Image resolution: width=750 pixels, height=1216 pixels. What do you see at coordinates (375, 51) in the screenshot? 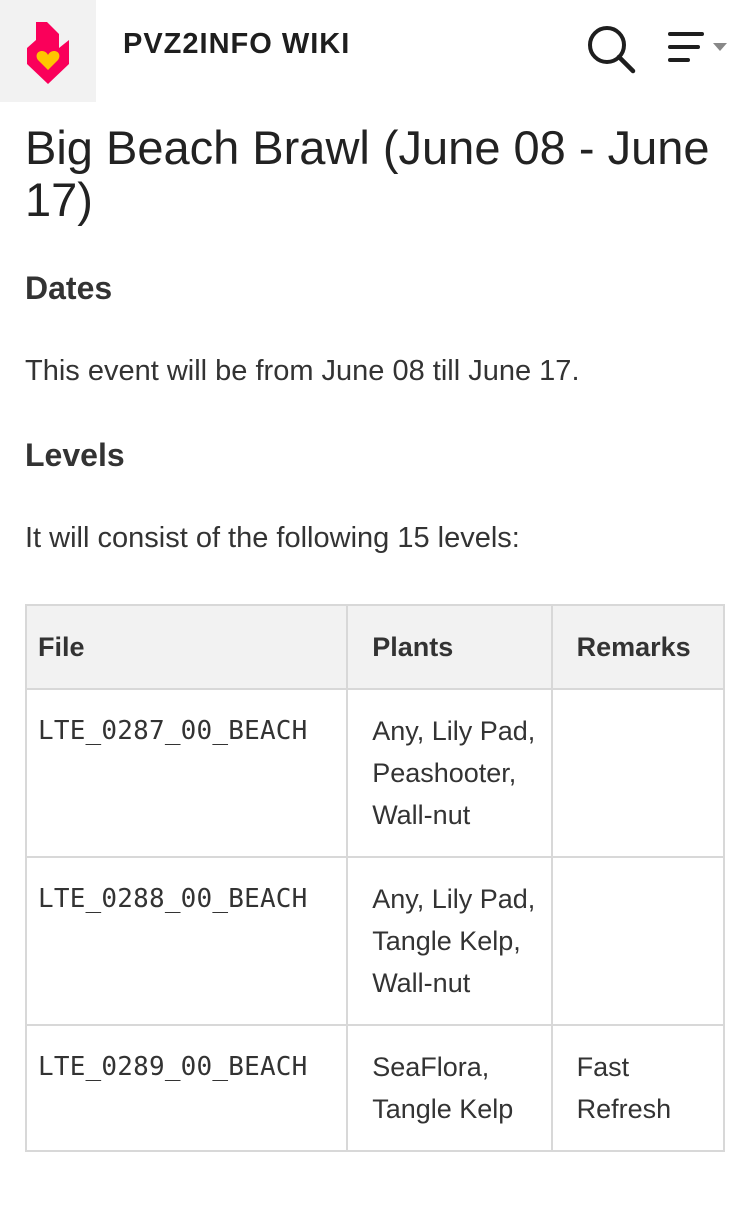
I see `top-navigation-bar: PVZ2INFO WIKI` at bounding box center [375, 51].